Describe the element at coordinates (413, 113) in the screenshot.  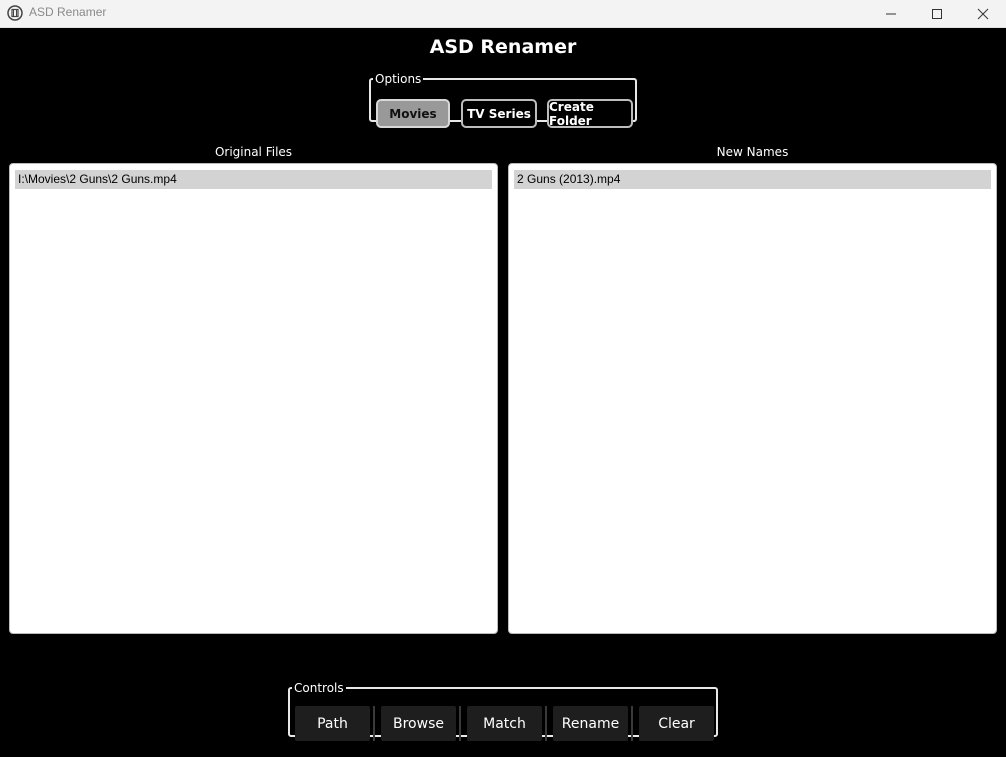
I see `movies-button: Movies` at that location.